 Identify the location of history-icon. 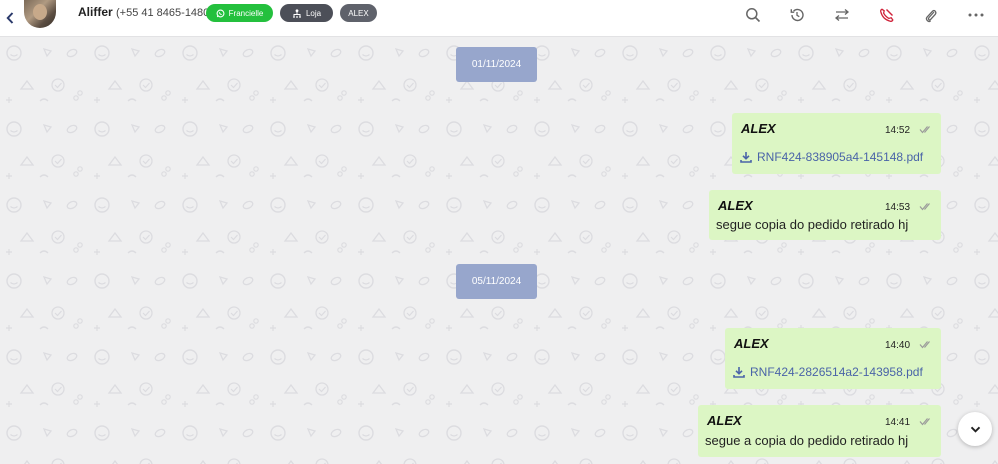
(797, 15).